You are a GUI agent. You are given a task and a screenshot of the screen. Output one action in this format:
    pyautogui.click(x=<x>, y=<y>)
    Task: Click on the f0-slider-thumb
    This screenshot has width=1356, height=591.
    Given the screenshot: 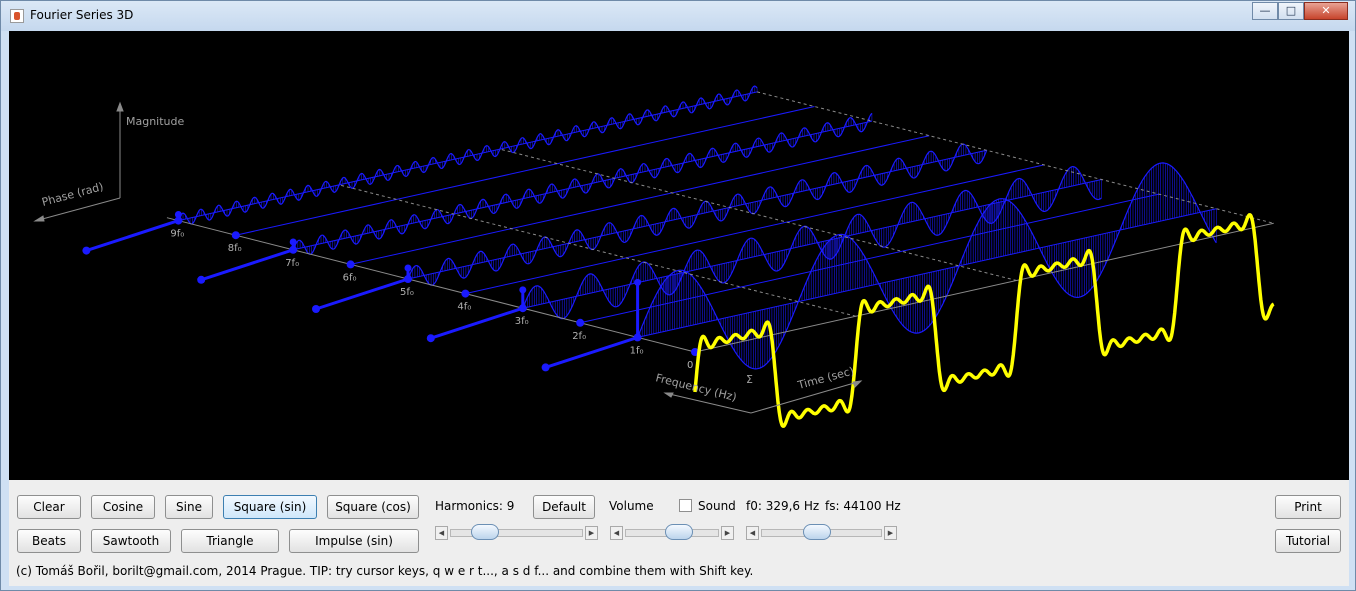 What is the action you would take?
    pyautogui.click(x=816, y=532)
    